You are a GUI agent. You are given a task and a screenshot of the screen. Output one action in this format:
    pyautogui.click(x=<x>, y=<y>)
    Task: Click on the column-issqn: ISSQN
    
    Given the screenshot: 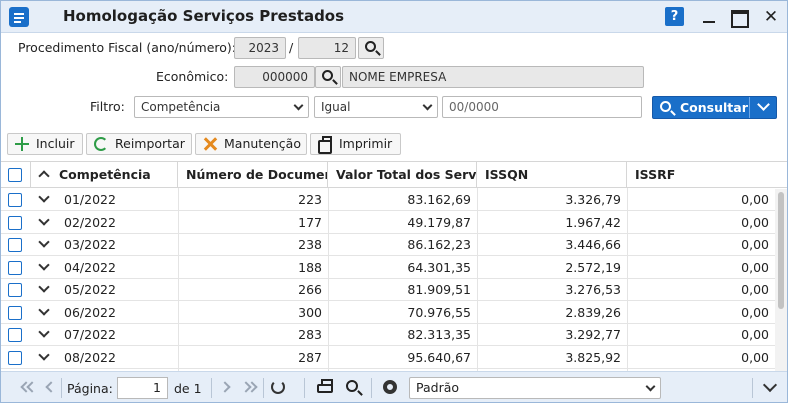 What is the action you would take?
    pyautogui.click(x=552, y=175)
    